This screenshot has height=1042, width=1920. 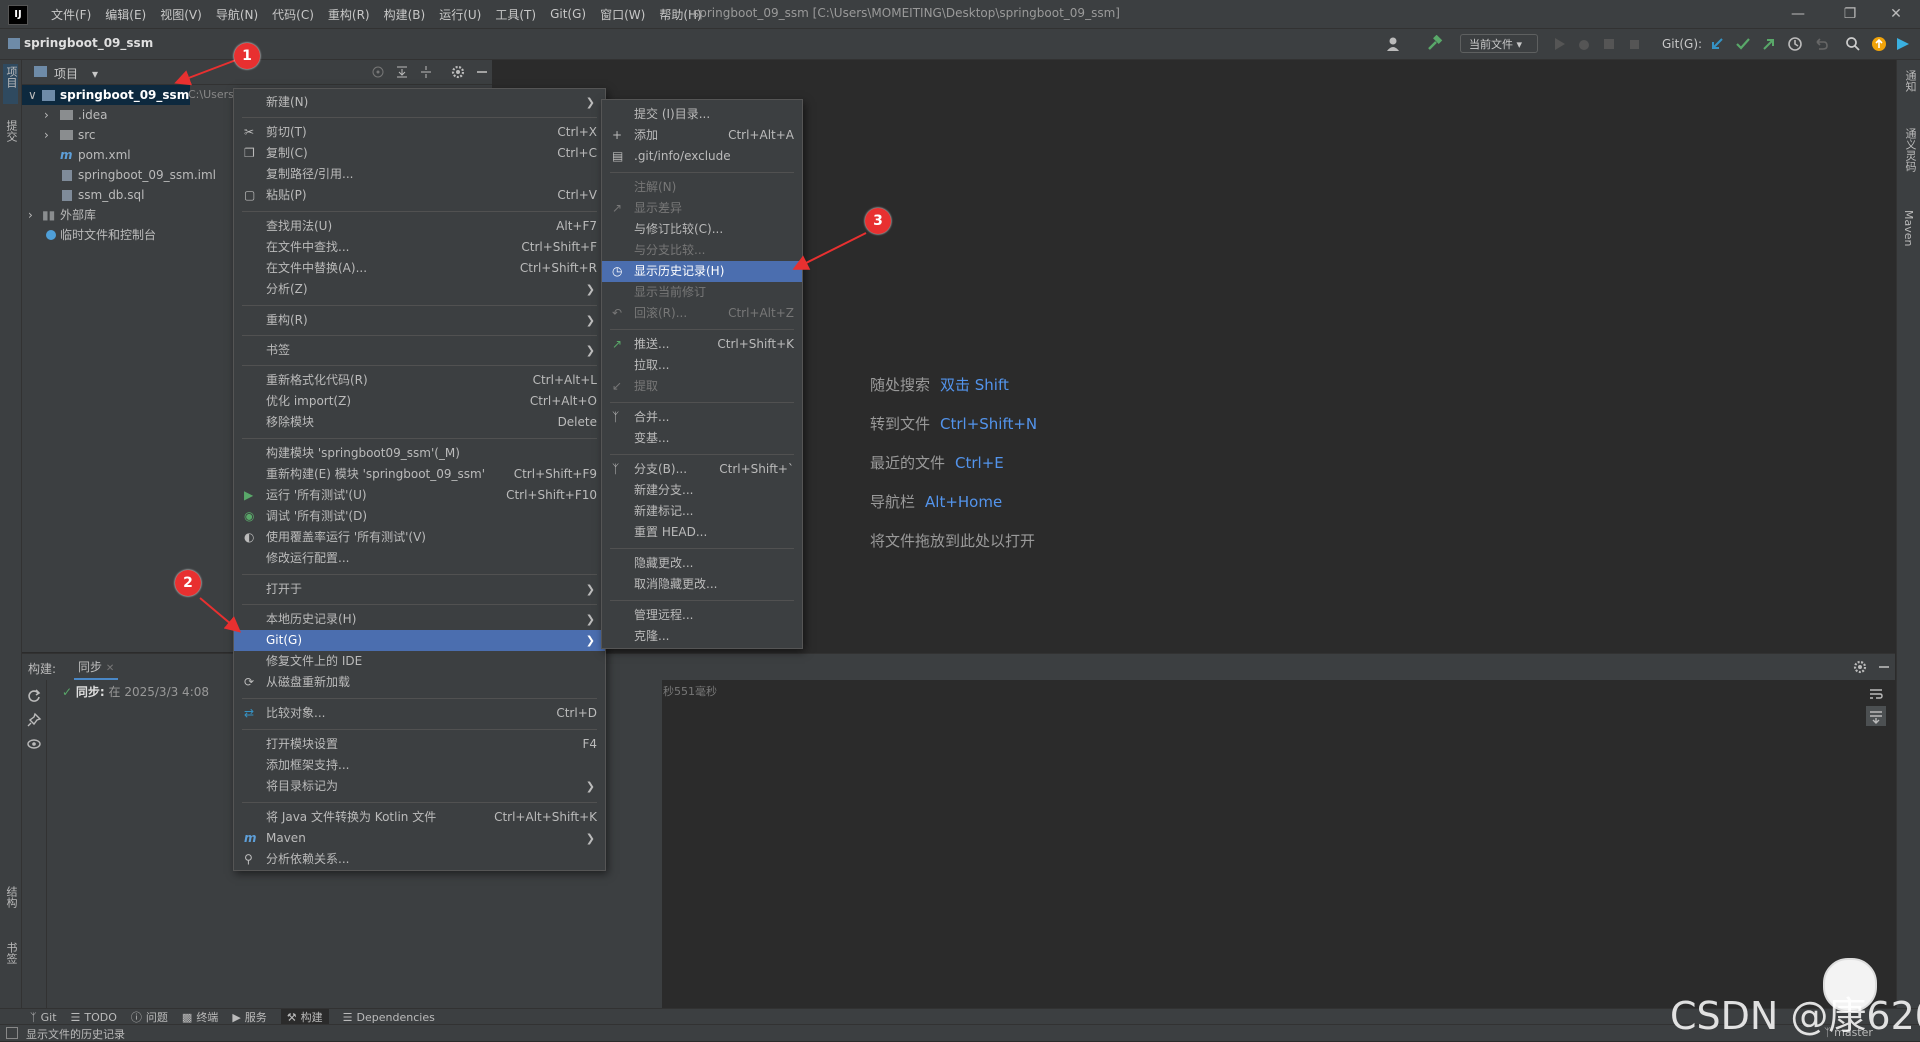 I want to click on annotation-badge-3: 3, so click(x=878, y=221).